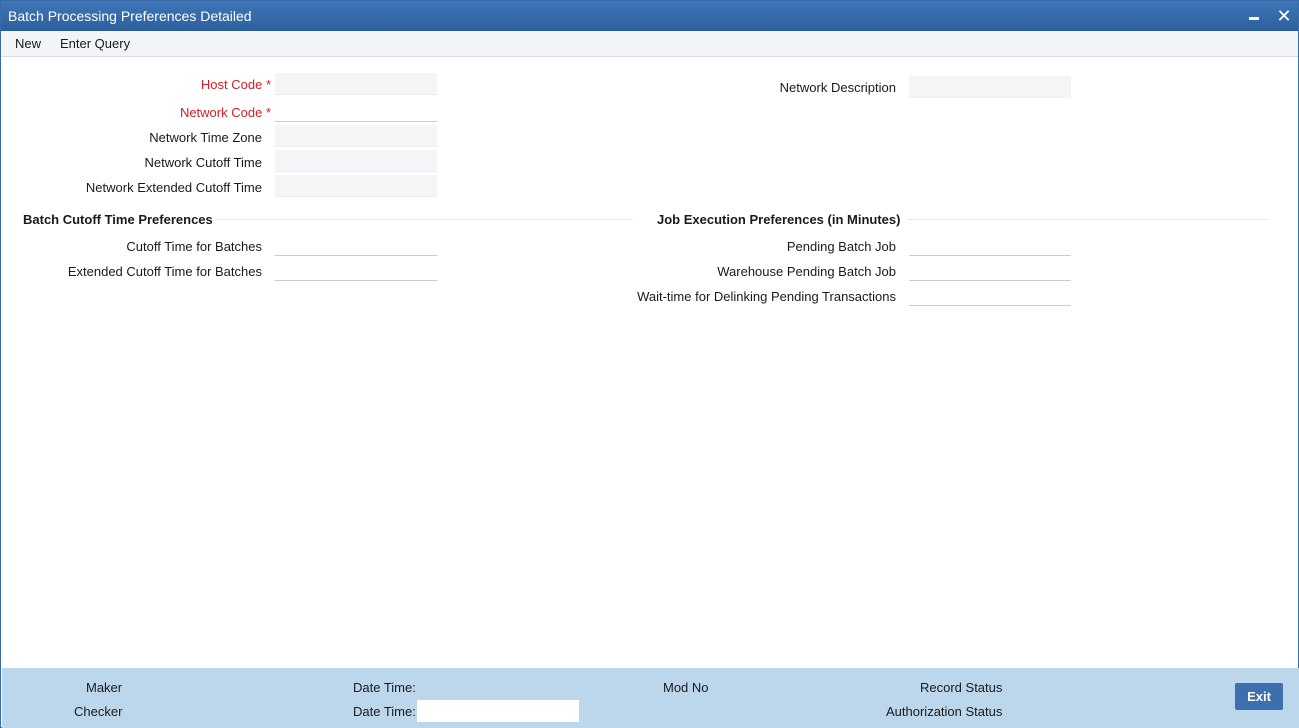 The image size is (1299, 728). What do you see at coordinates (356, 186) in the screenshot?
I see `network-extended-cutoff-time-field` at bounding box center [356, 186].